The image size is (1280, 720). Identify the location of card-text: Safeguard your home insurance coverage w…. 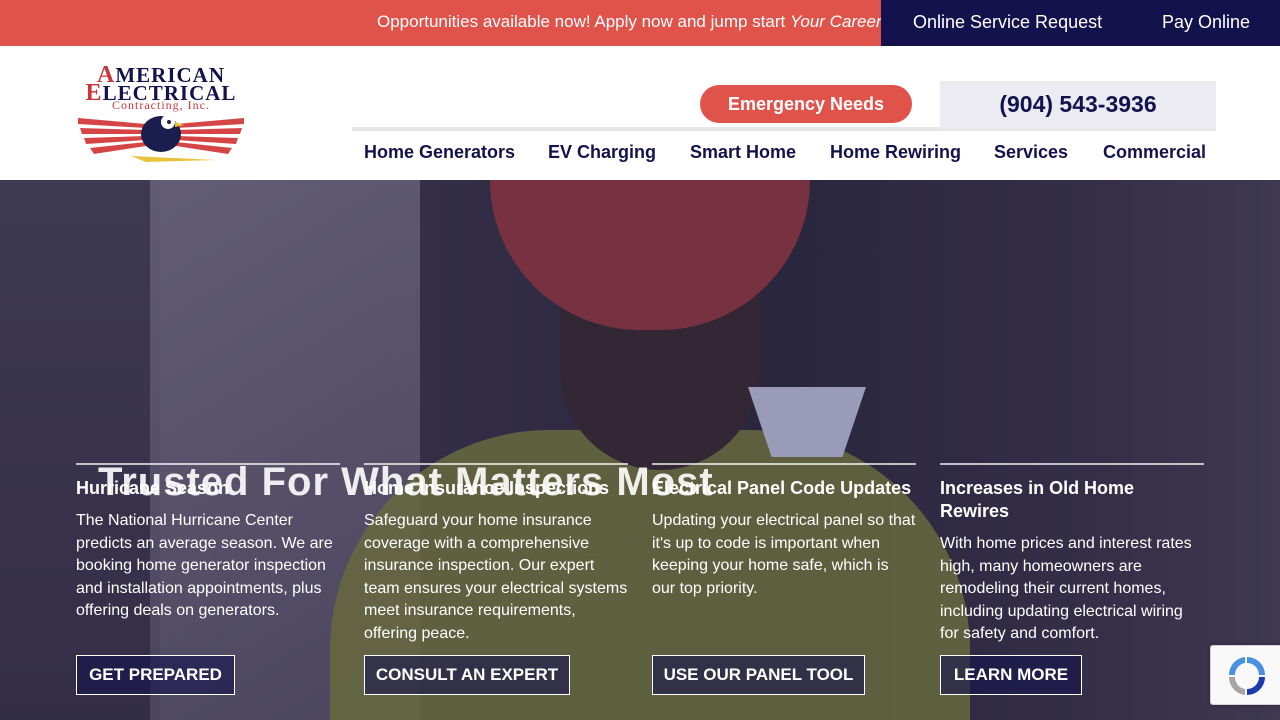
(496, 577).